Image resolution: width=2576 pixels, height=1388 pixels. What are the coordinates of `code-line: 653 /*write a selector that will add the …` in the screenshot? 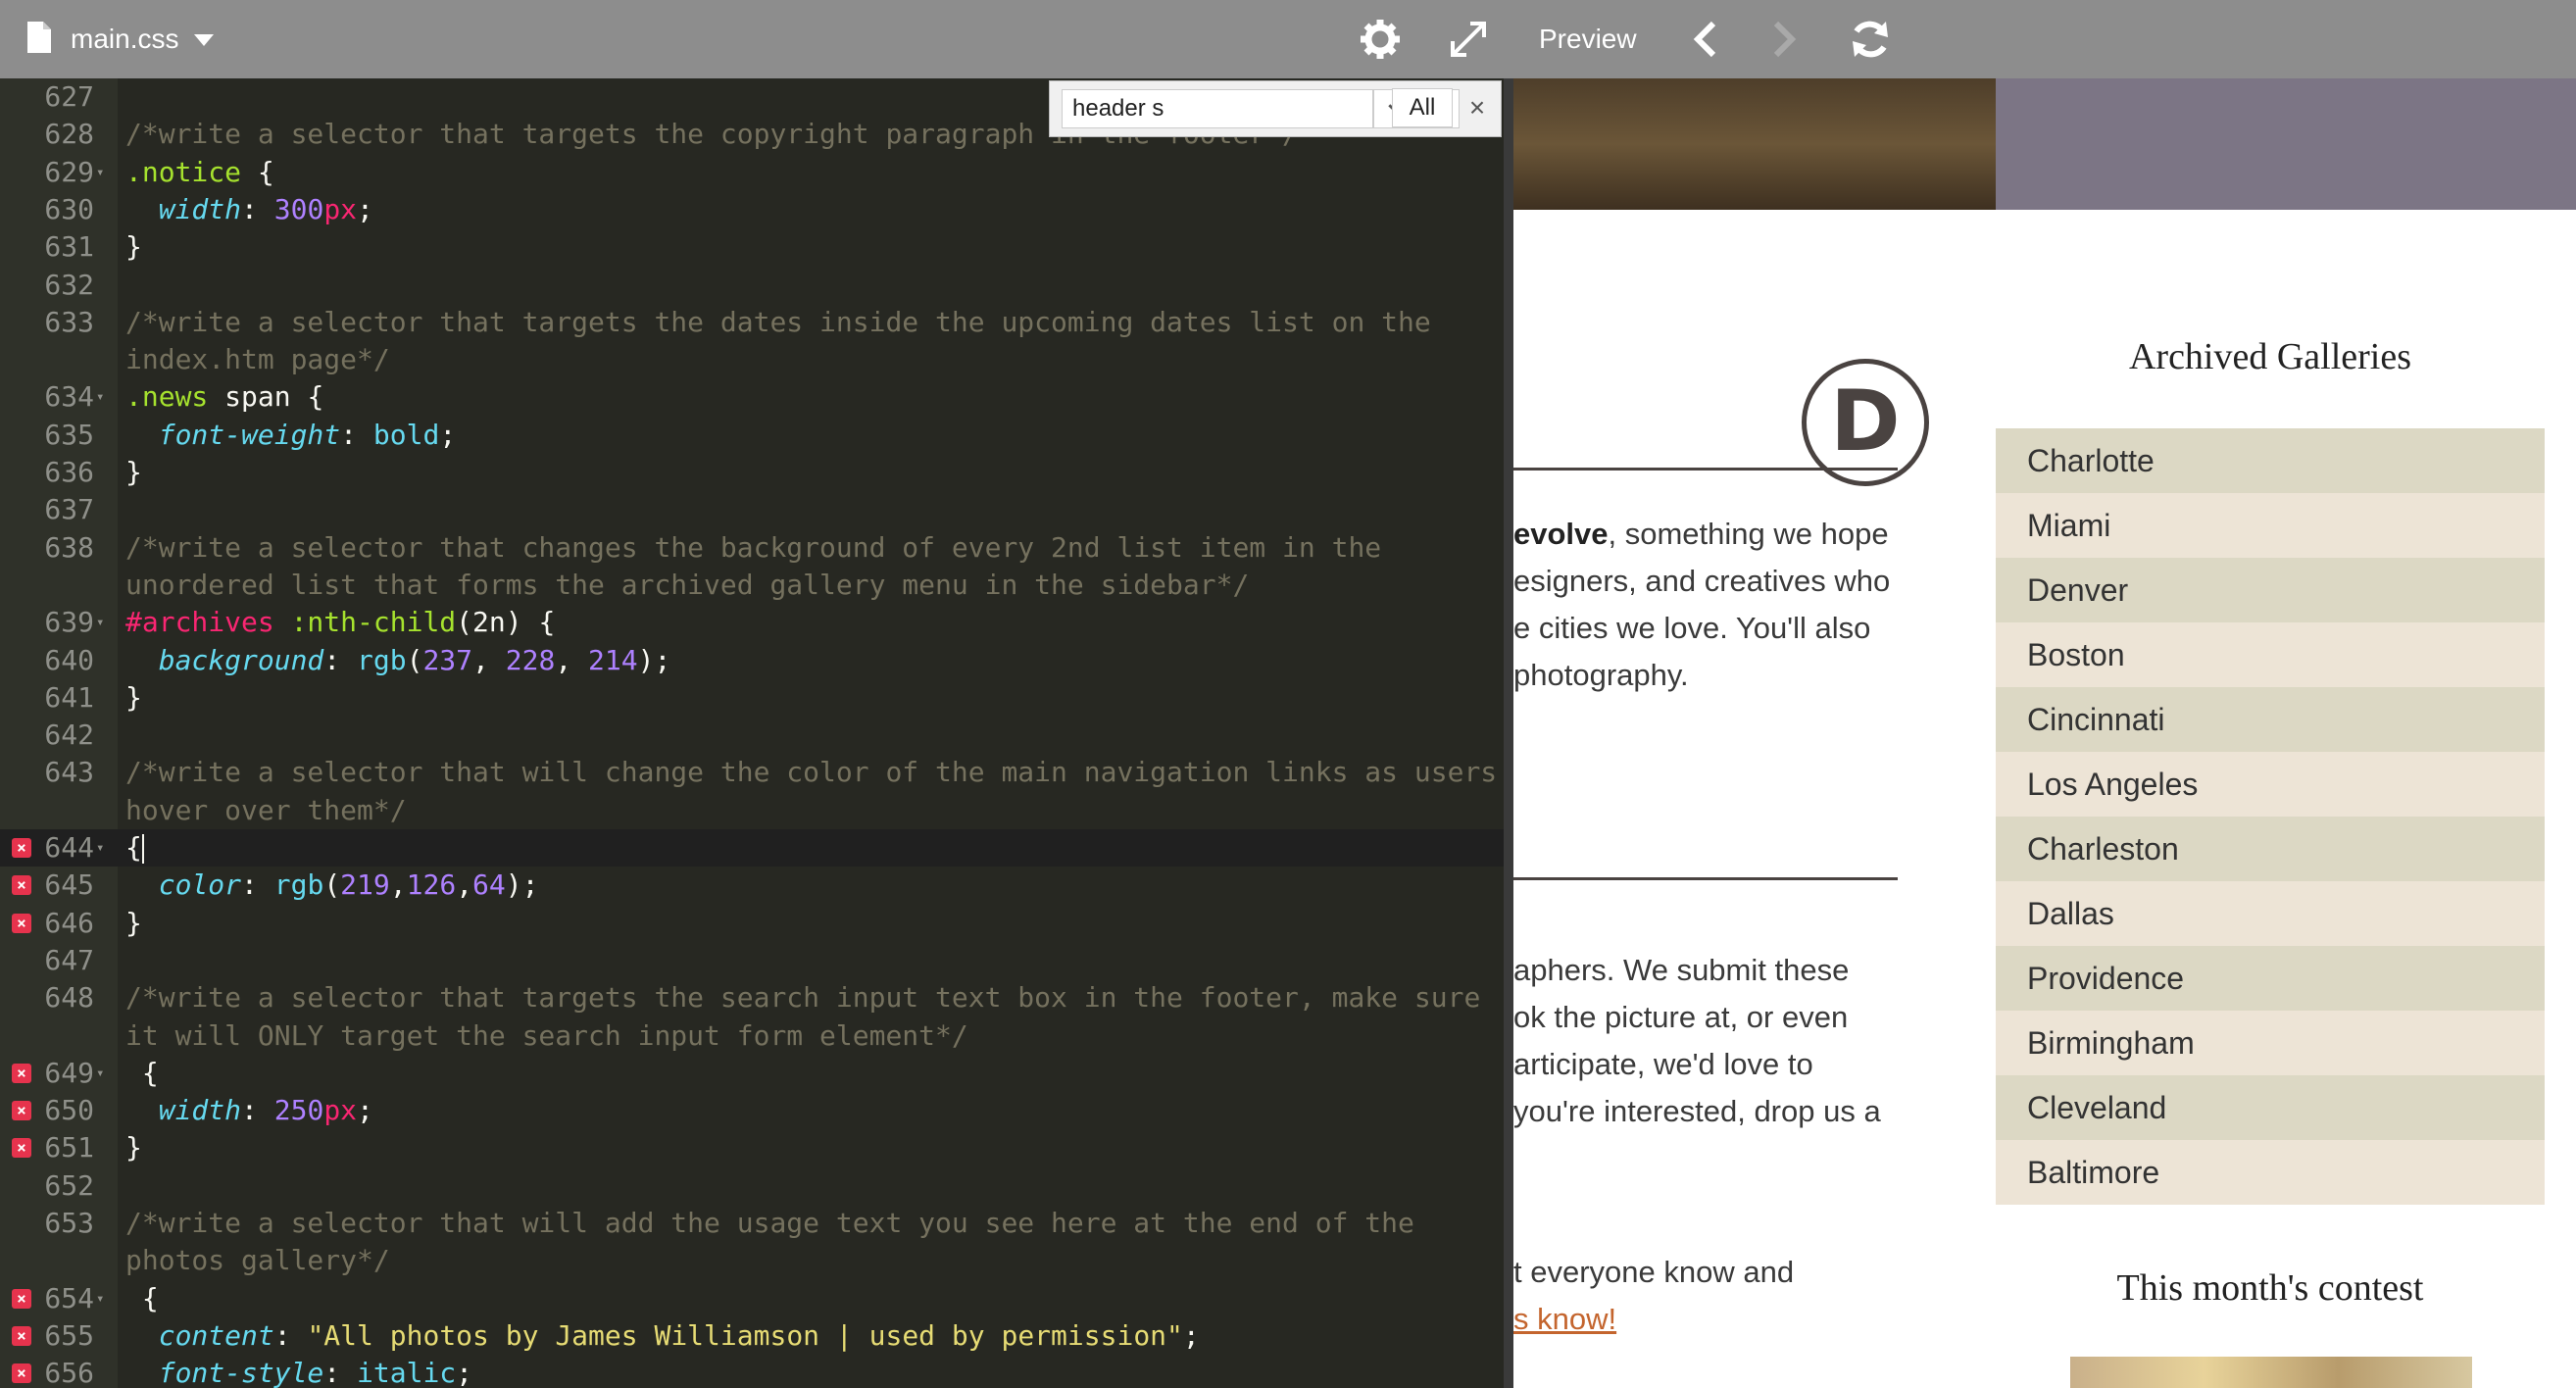 It's located at (752, 1223).